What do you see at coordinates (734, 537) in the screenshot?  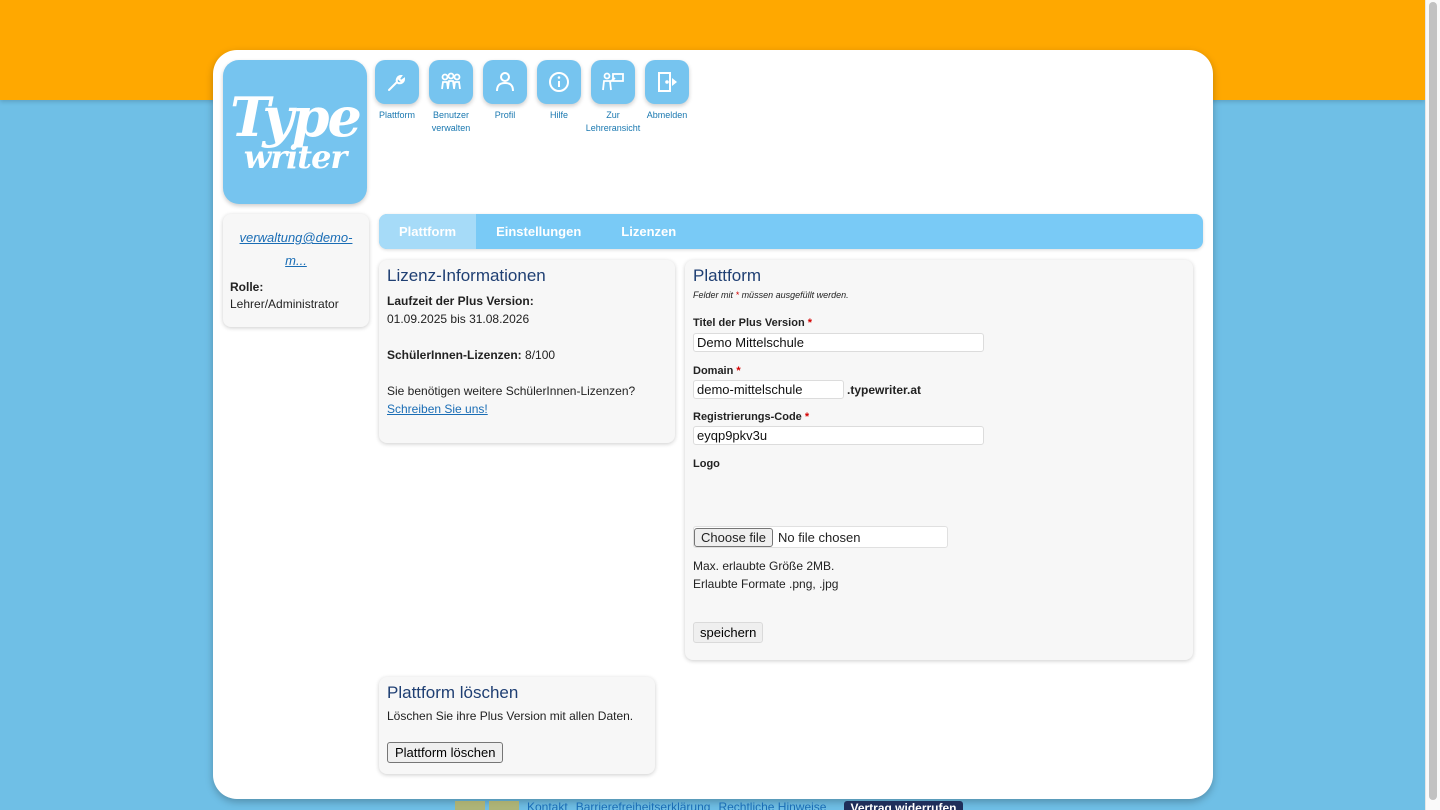 I see `choose-file-button: Choose file` at bounding box center [734, 537].